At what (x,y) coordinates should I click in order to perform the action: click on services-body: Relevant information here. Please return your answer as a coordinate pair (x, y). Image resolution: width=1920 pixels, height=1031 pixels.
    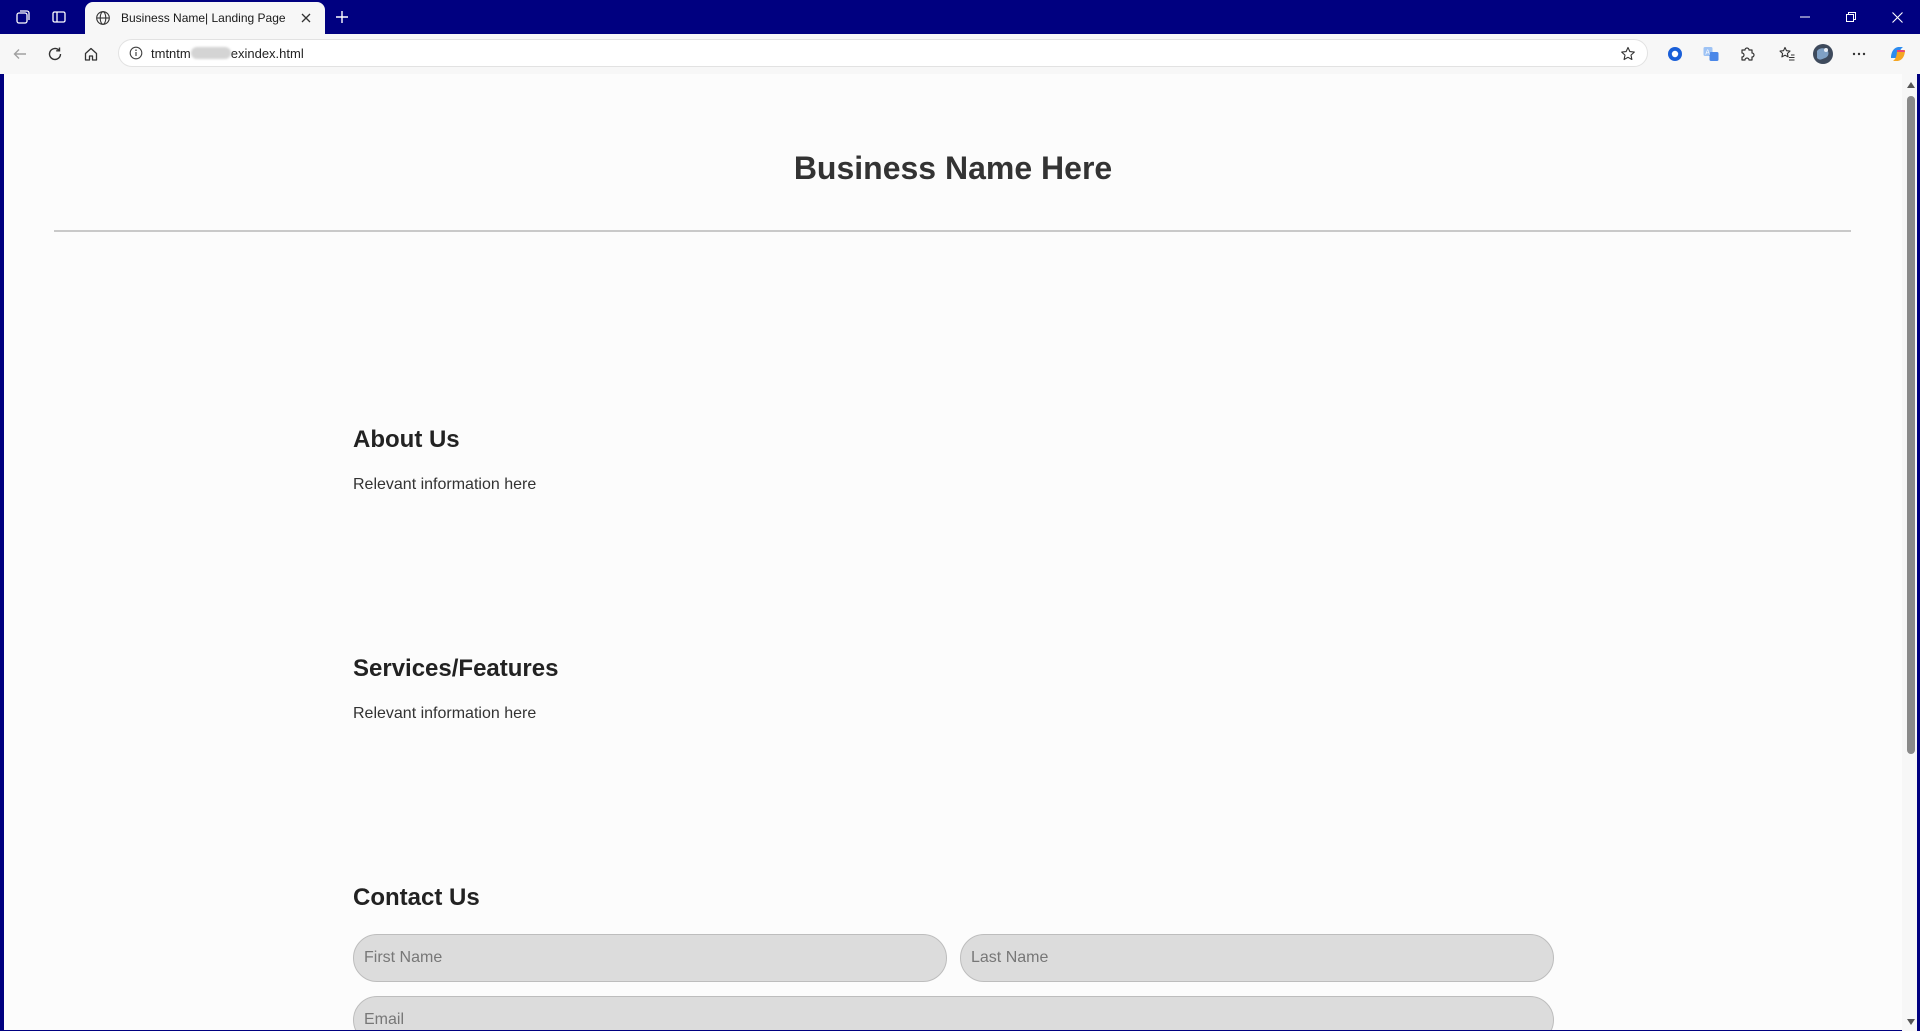
    Looking at the image, I should click on (445, 713).